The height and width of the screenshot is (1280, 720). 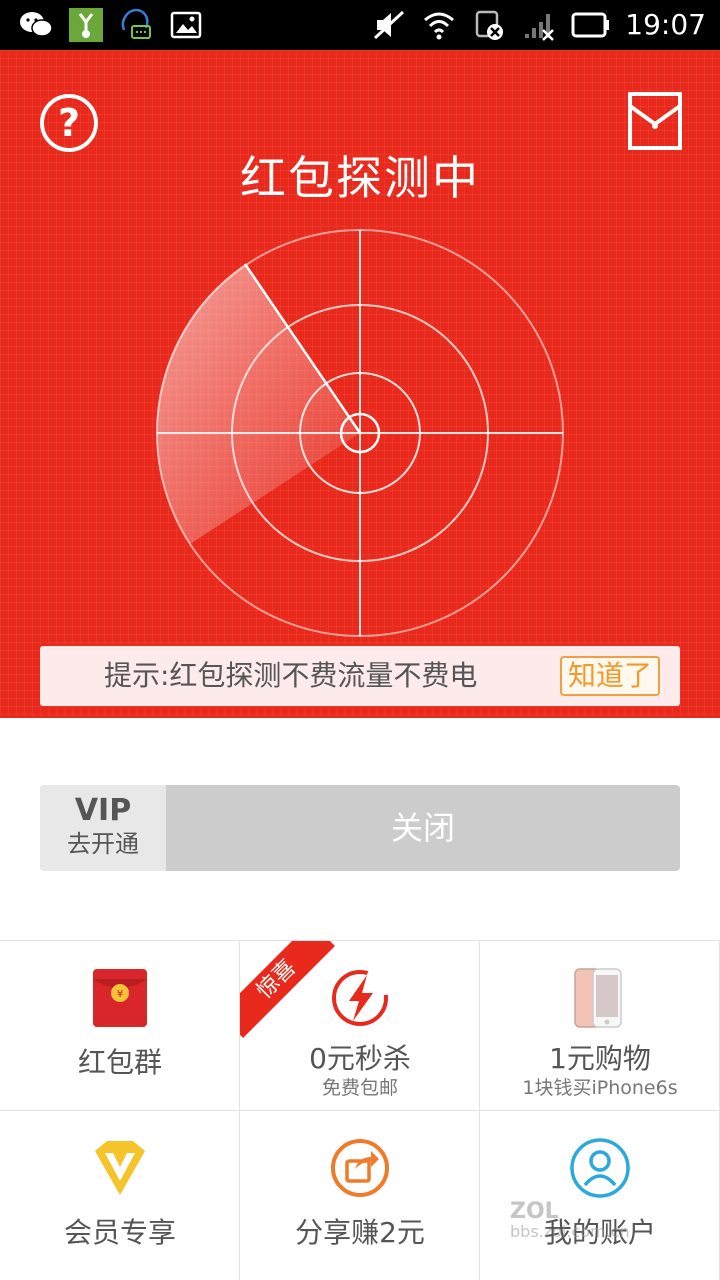 I want to click on sim-off-icon, so click(x=490, y=25).